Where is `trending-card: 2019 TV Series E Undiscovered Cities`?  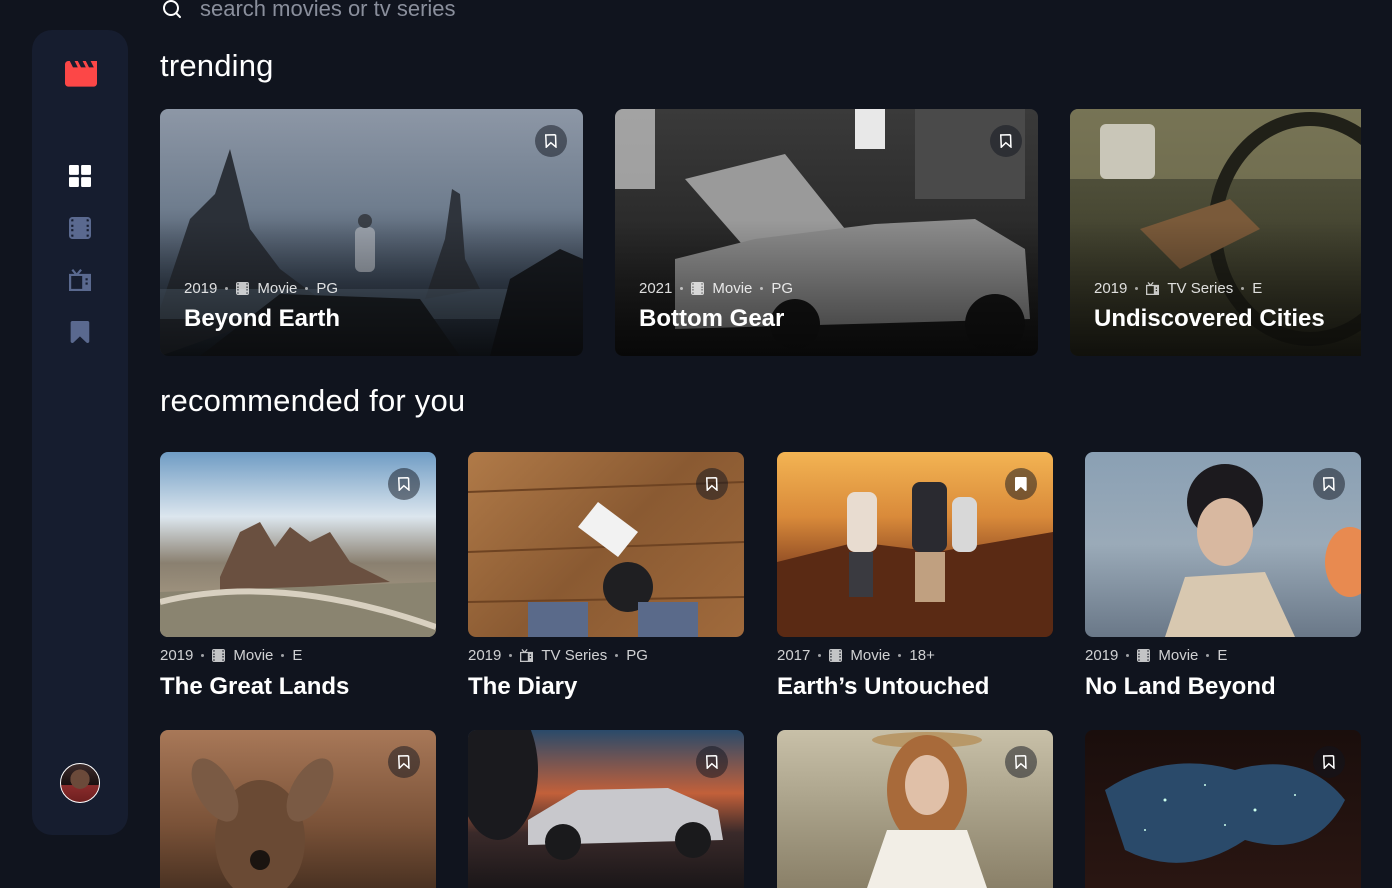 trending-card: 2019 TV Series E Undiscovered Cities is located at coordinates (1215, 232).